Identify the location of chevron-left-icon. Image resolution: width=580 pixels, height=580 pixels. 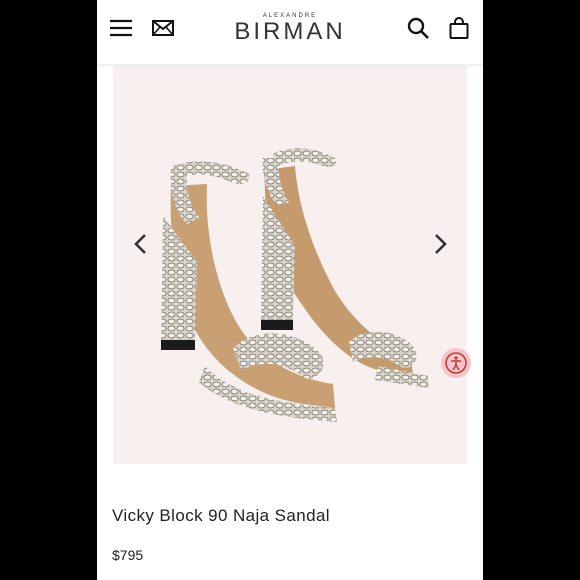
(140, 244).